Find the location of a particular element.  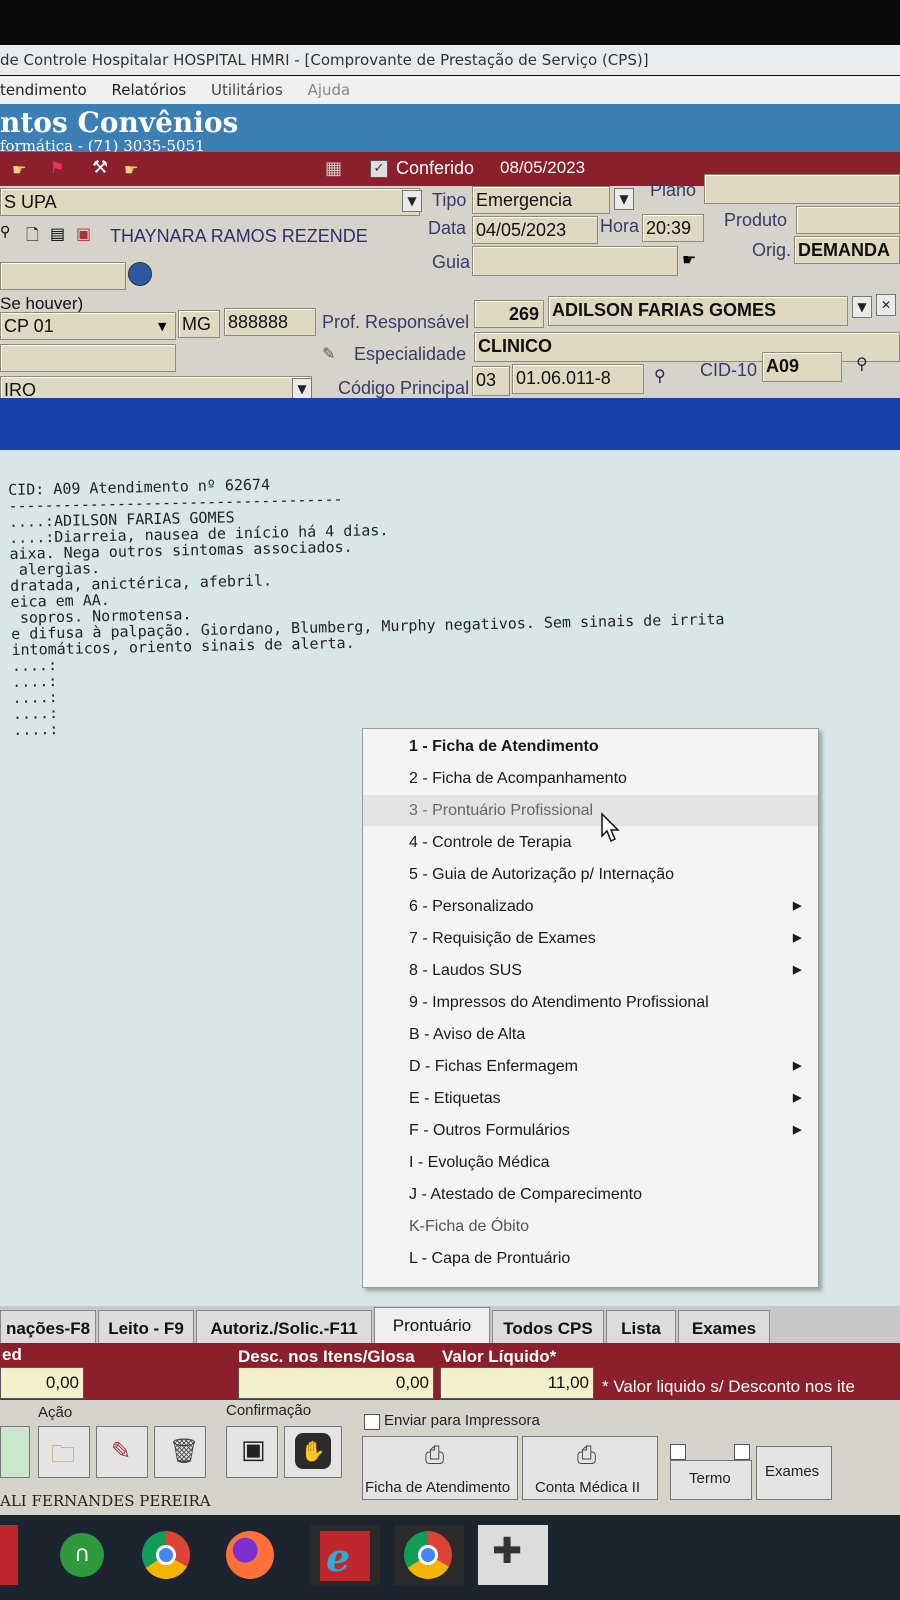

tab-lista: Lista is located at coordinates (641, 1328).